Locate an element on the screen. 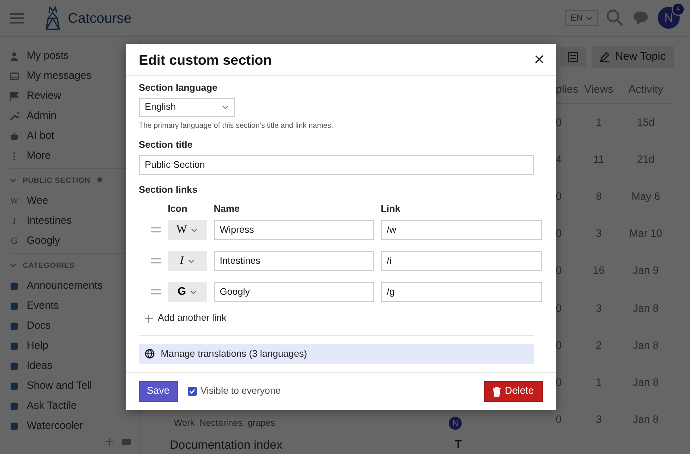 Image resolution: width=690 pixels, height=454 pixels. column-header: plies is located at coordinates (568, 90).